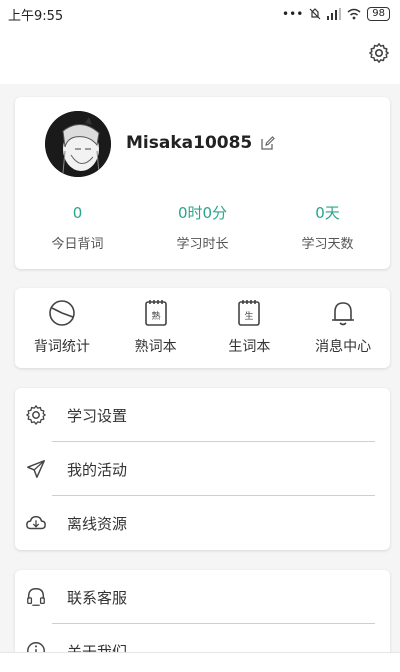 This screenshot has width=400, height=672. What do you see at coordinates (62, 328) in the screenshot?
I see `shortcut-word-stats: 背词统计` at bounding box center [62, 328].